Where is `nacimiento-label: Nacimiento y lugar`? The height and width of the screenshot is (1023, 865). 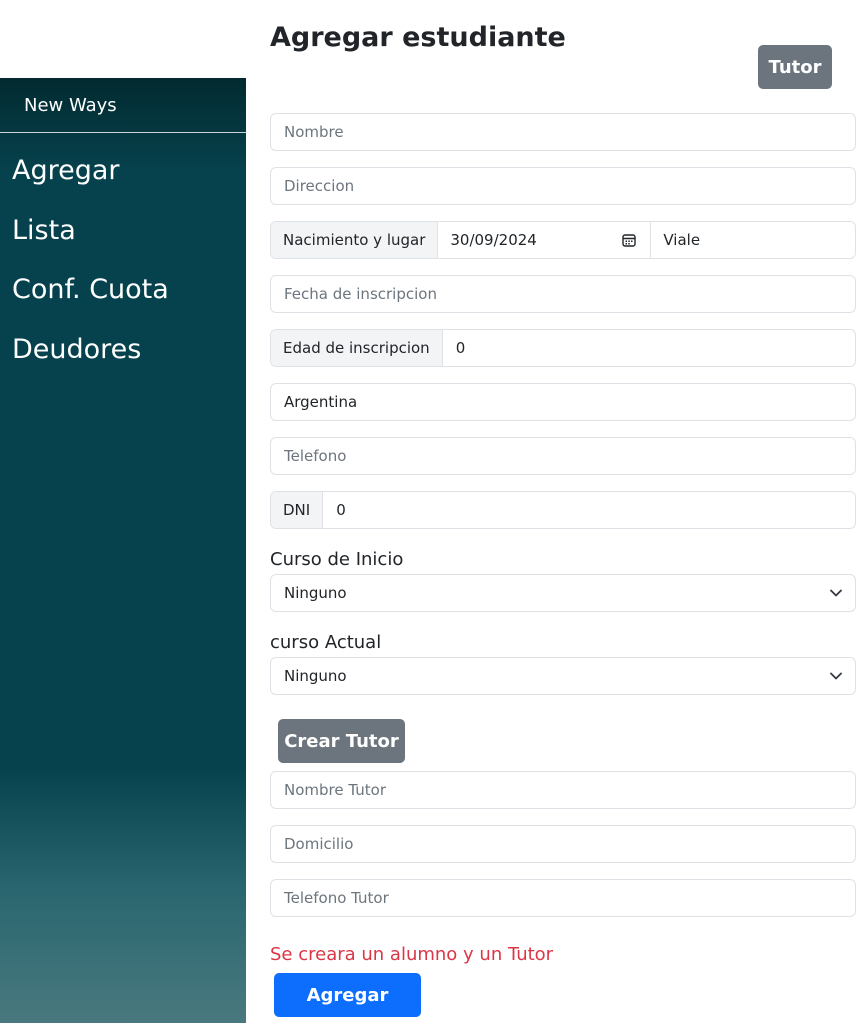 nacimiento-label: Nacimiento y lugar is located at coordinates (355, 240).